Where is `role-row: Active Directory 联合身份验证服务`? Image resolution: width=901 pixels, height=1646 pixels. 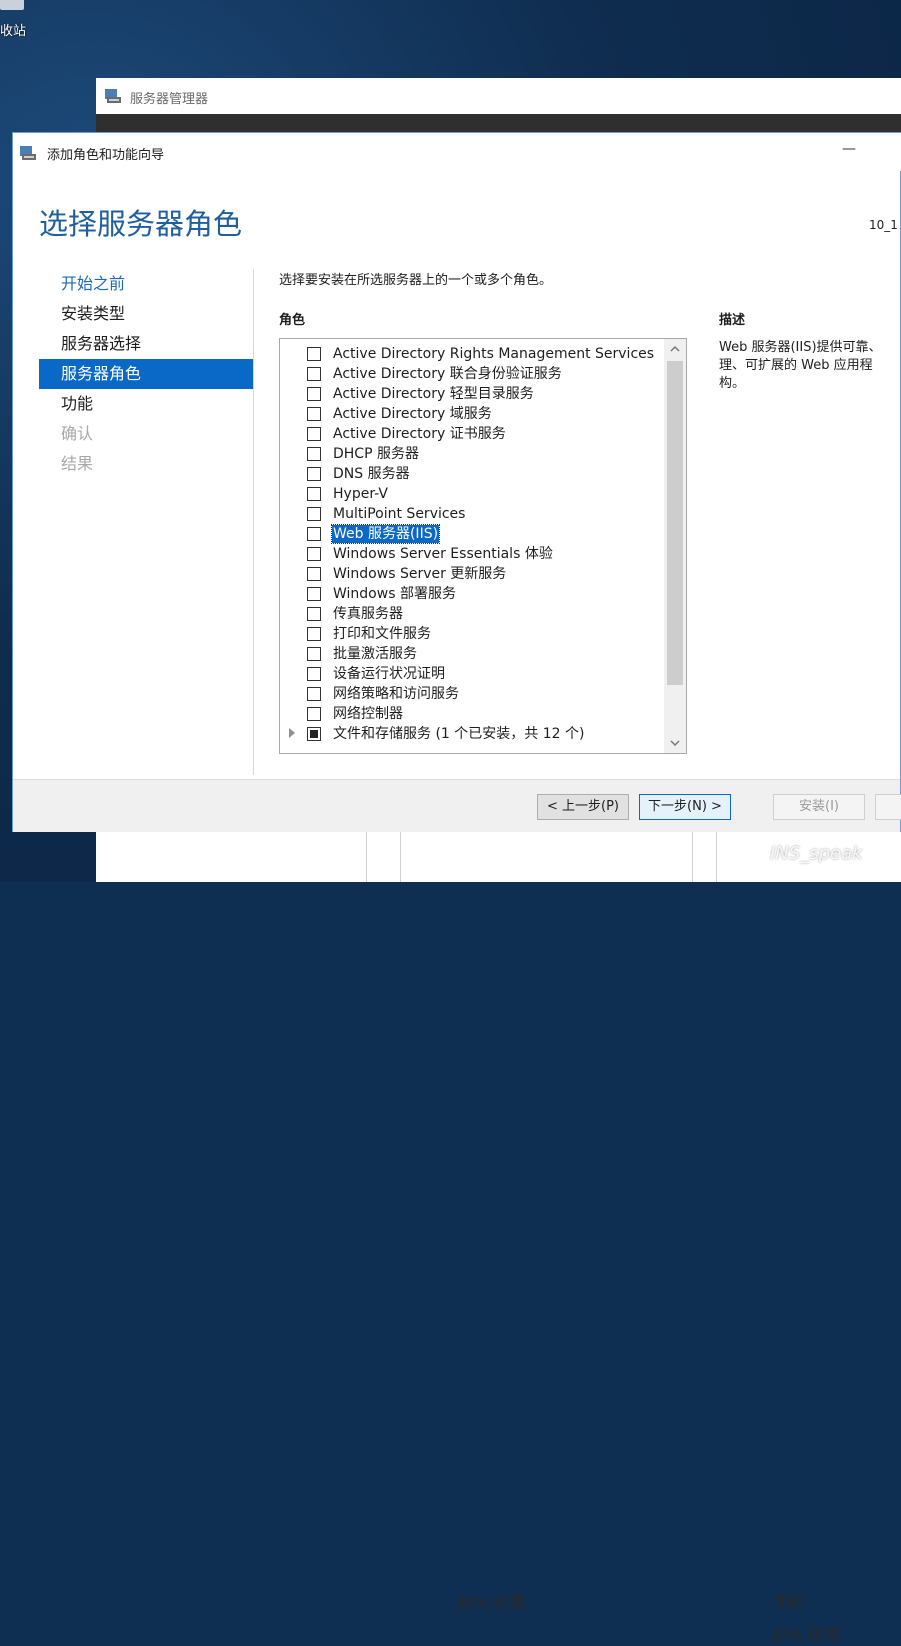 role-row: Active Directory 联合身份验证服务 is located at coordinates (471, 374).